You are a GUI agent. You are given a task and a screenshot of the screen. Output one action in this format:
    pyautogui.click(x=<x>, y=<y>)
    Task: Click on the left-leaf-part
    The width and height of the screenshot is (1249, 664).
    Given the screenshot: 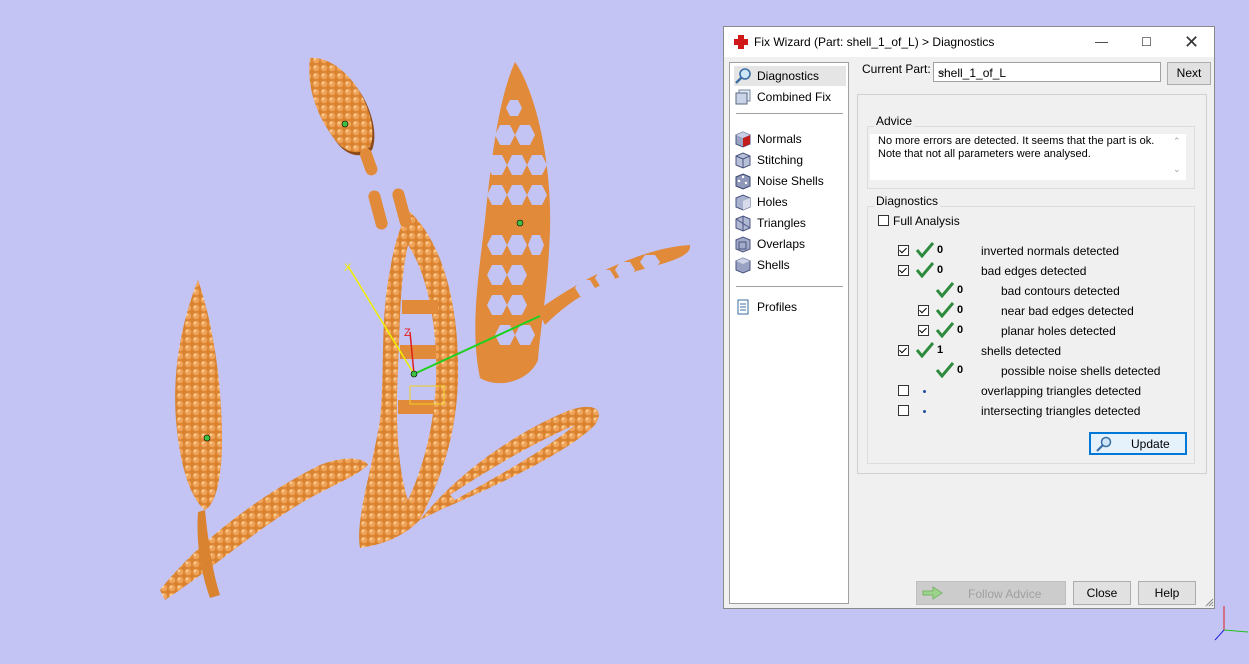 What is the action you would take?
    pyautogui.click(x=264, y=440)
    